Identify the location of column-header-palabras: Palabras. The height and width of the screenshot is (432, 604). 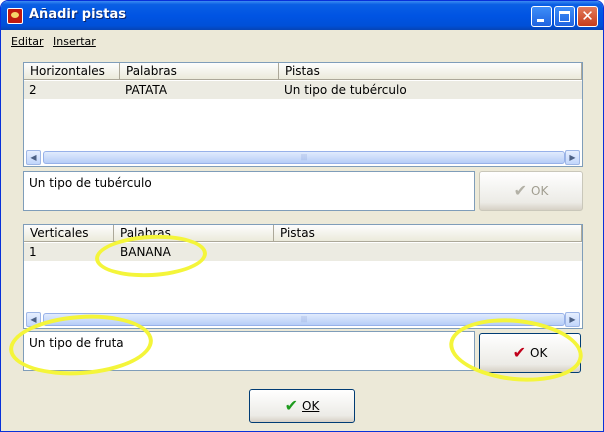
(199, 71).